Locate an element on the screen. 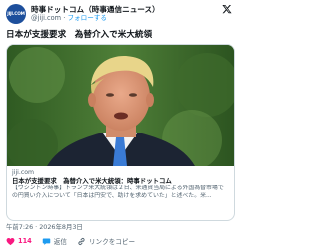 This screenshot has height=249, width=320. handle: @jiji.com is located at coordinates (46, 18).